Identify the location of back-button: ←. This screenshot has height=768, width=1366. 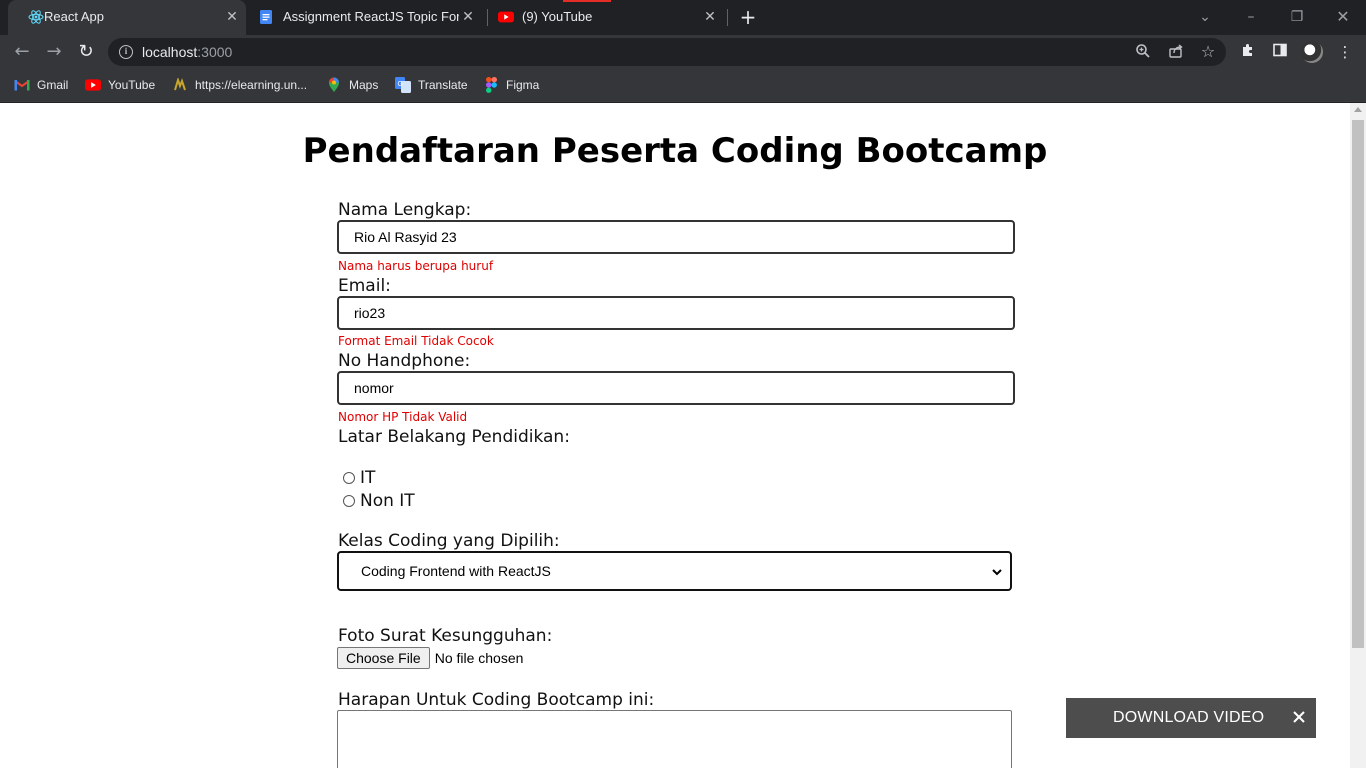
(22, 52).